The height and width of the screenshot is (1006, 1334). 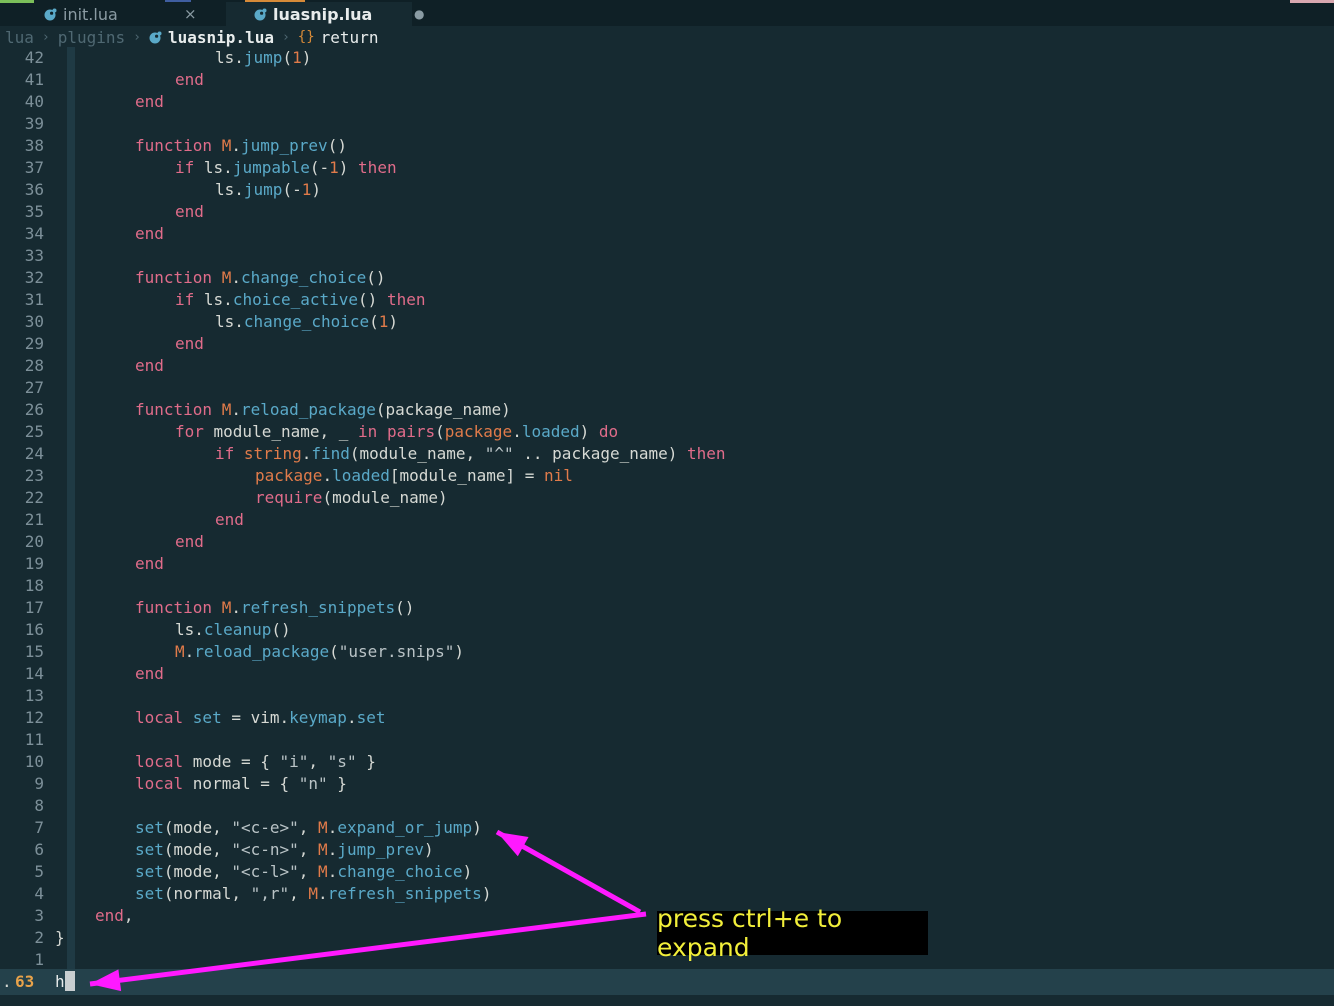 I want to click on tab-luasnip-lua: luasnip.lua ●, so click(x=325, y=14).